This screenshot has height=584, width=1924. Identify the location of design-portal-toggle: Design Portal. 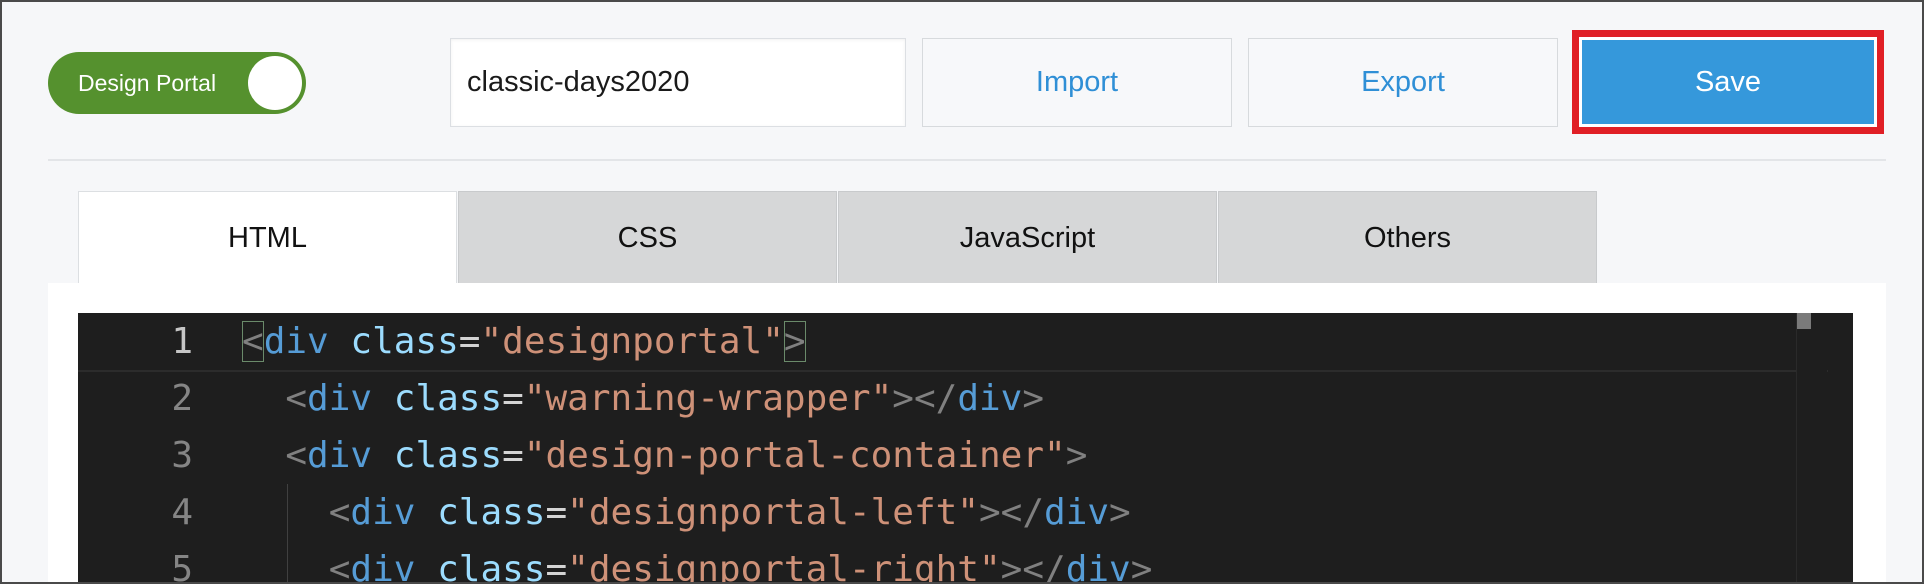
(177, 83).